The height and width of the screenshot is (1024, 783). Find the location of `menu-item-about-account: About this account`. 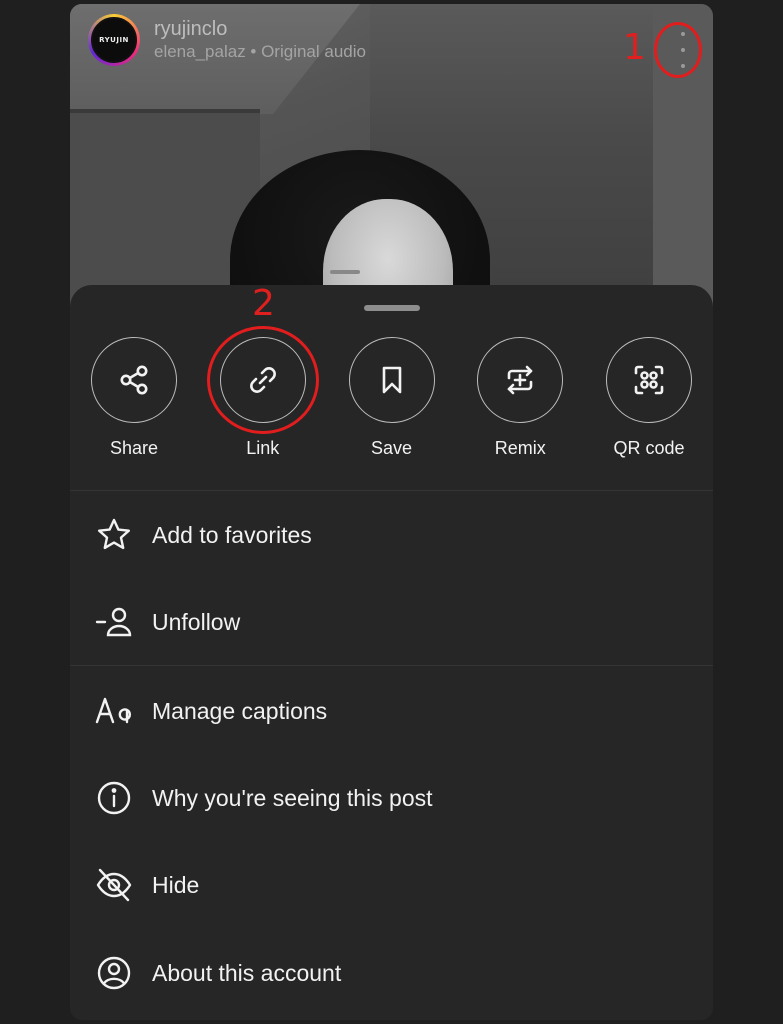

menu-item-about-account: About this account is located at coordinates (391, 973).